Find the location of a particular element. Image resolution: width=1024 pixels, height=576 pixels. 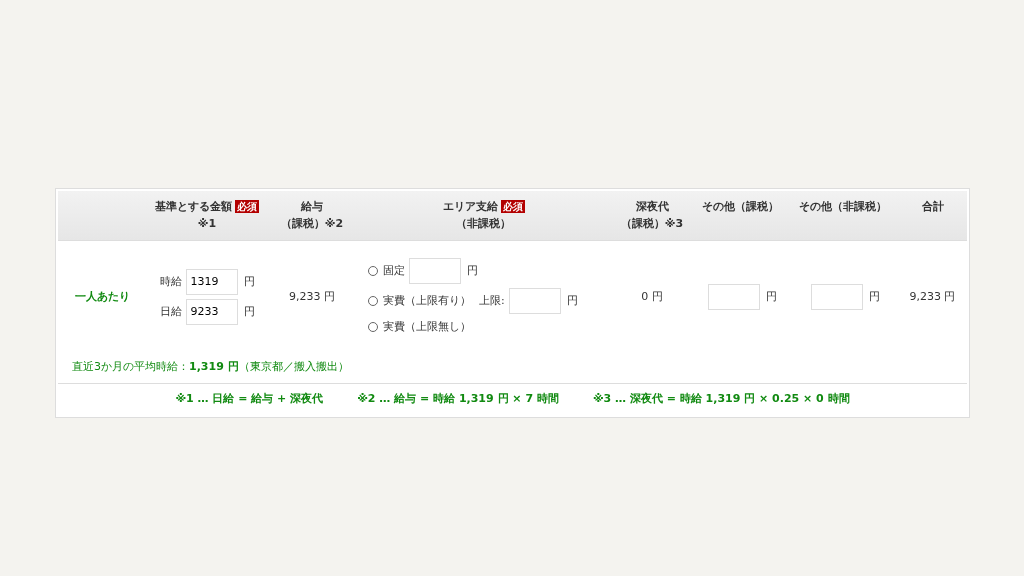

column-header: （非課税） is located at coordinates (483, 223).